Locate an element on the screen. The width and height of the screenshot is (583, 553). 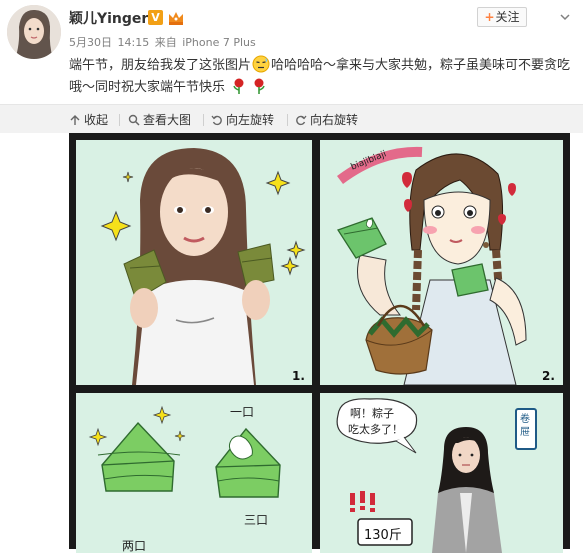
rotate-left-label: 向左旋转 is located at coordinates (250, 120).